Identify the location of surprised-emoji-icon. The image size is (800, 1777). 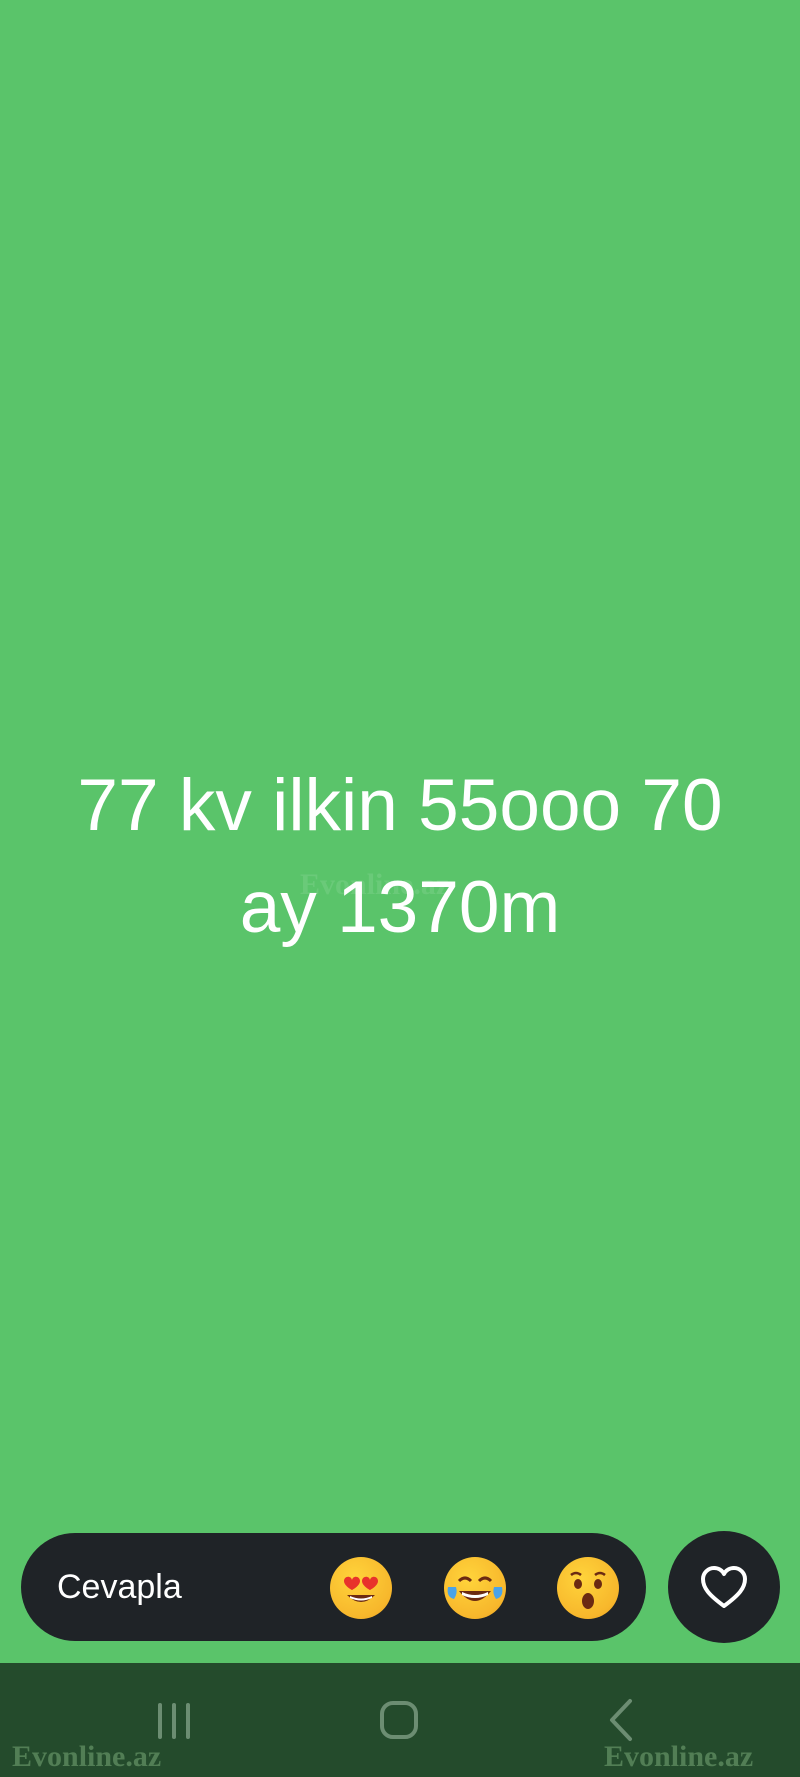
(588, 1588).